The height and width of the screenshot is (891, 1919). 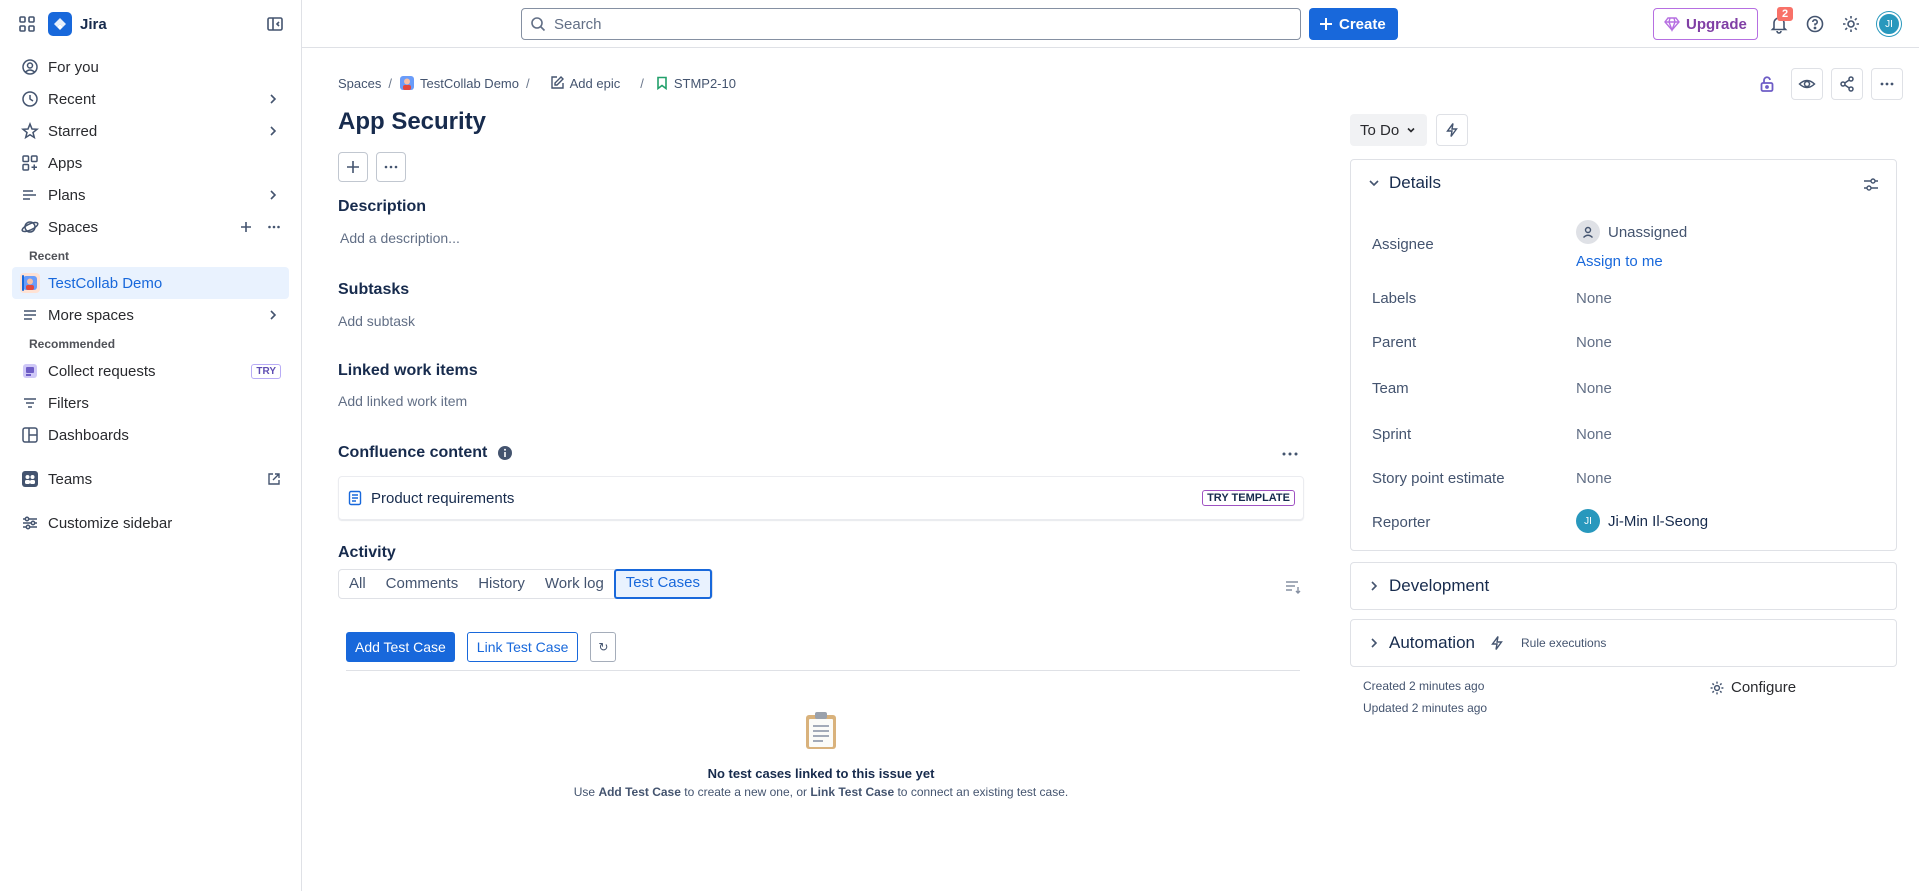 What do you see at coordinates (1390, 388) in the screenshot?
I see `team-label: Team` at bounding box center [1390, 388].